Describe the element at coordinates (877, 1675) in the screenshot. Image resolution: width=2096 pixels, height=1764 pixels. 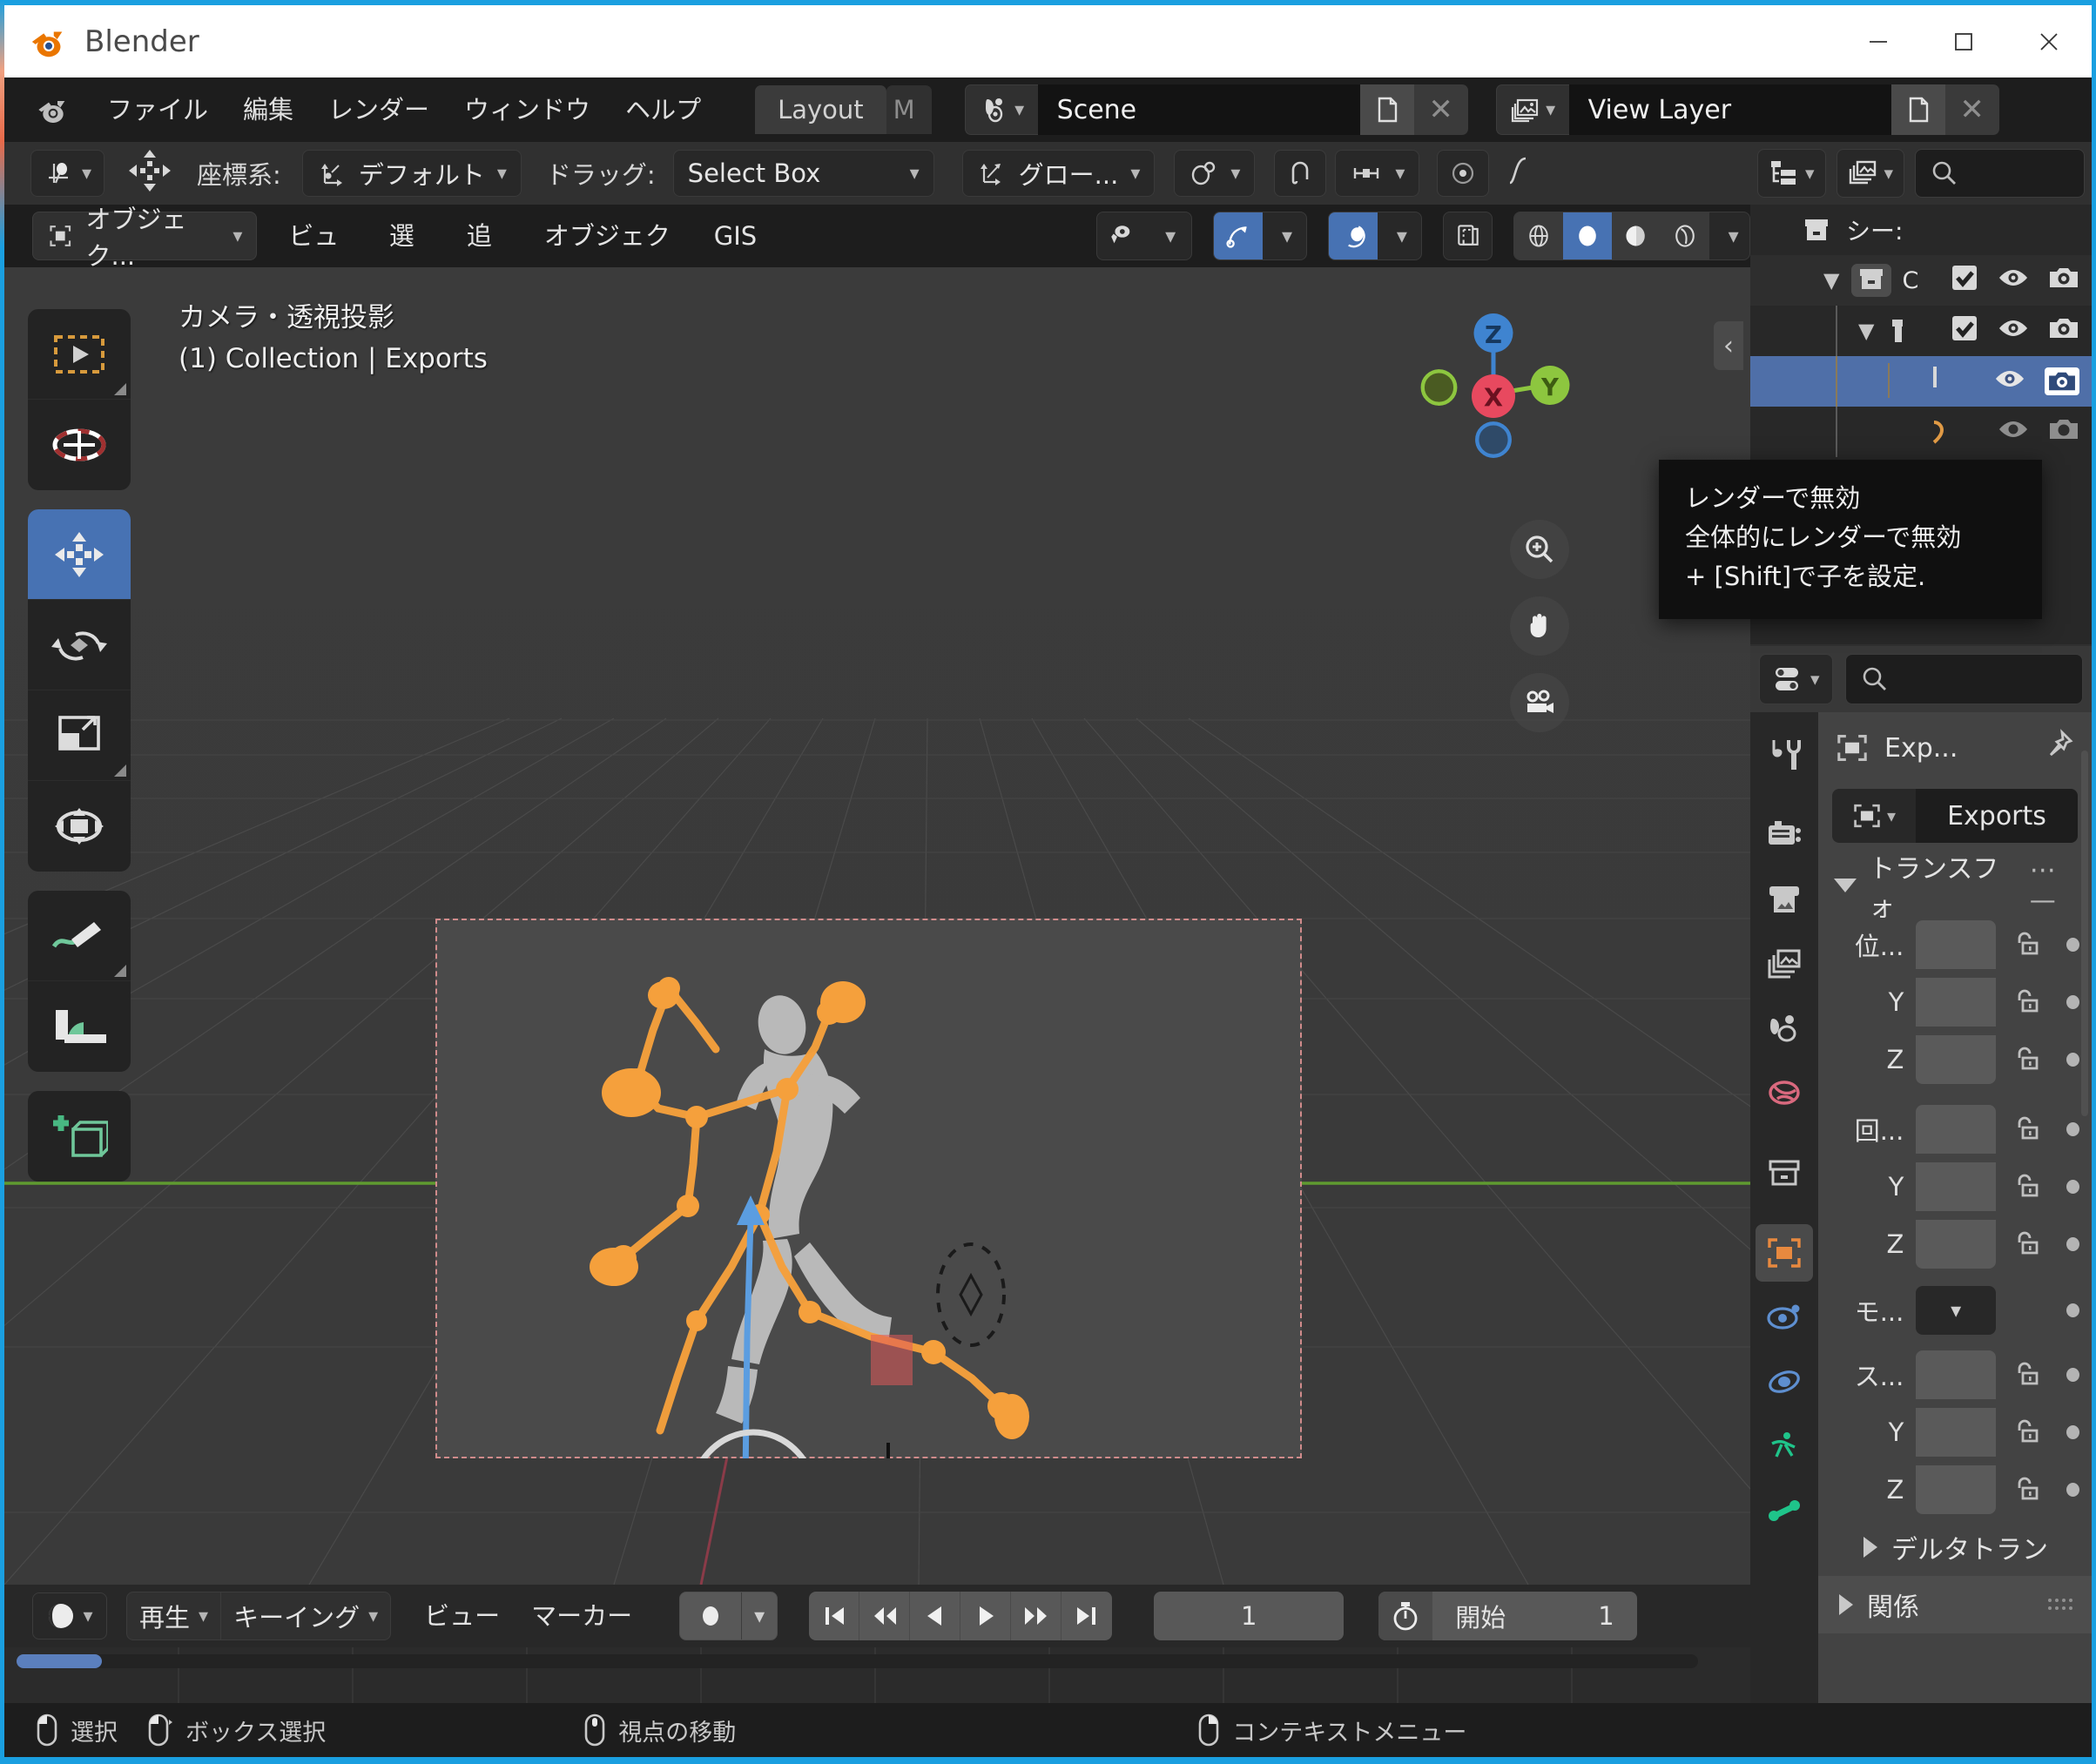
I see `timeline-strip` at that location.